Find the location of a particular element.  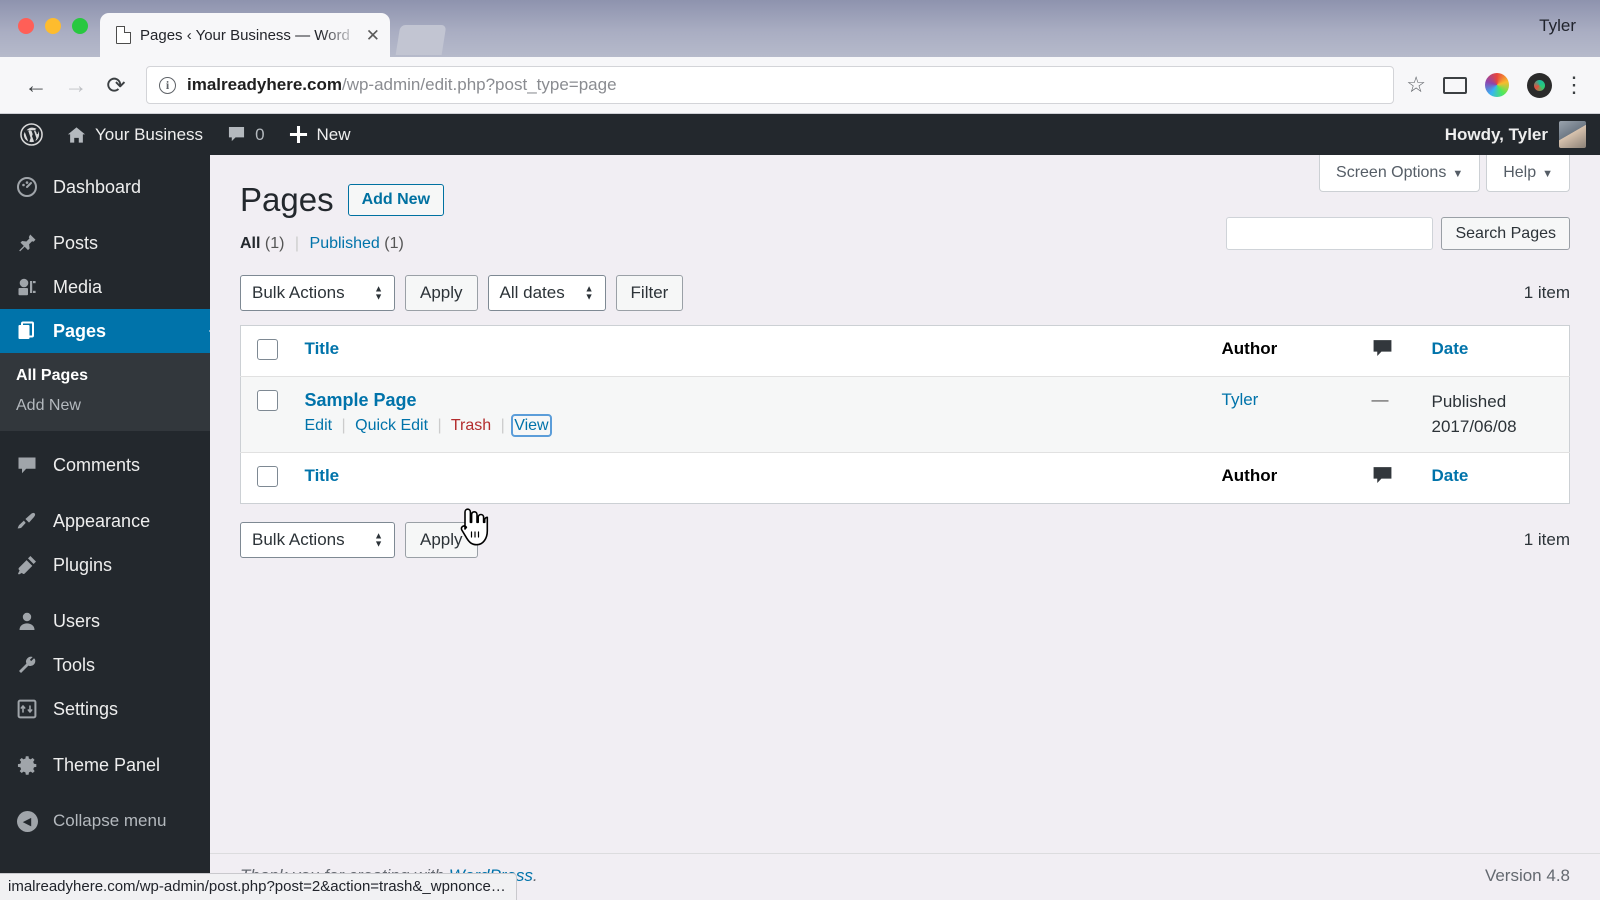

window-user-label: Tyler is located at coordinates (1557, 26).